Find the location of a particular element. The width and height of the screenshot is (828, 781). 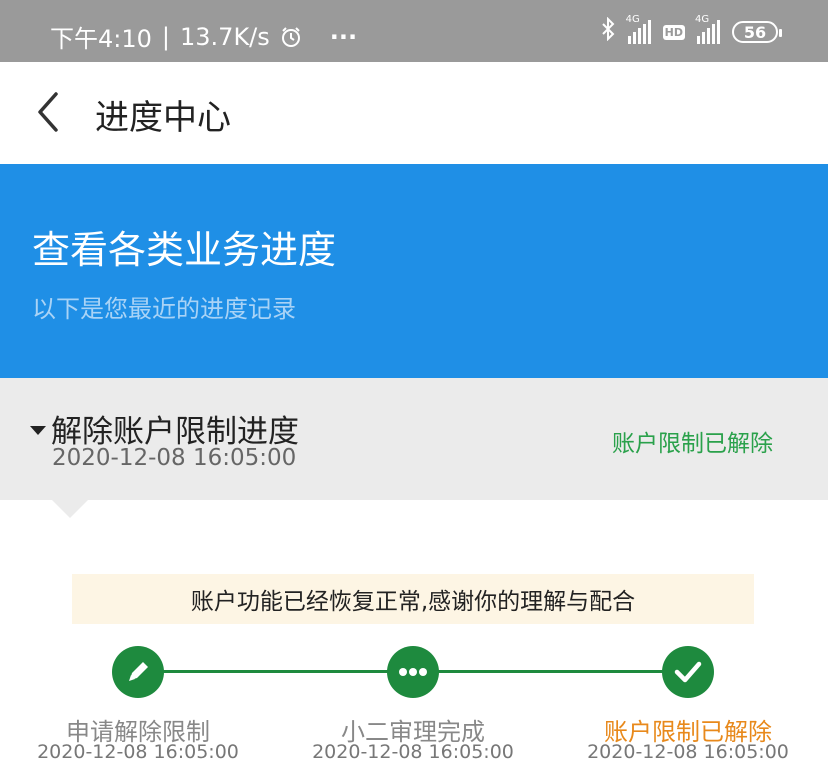

banner-title: 查看各类业务进度 is located at coordinates (184, 250).